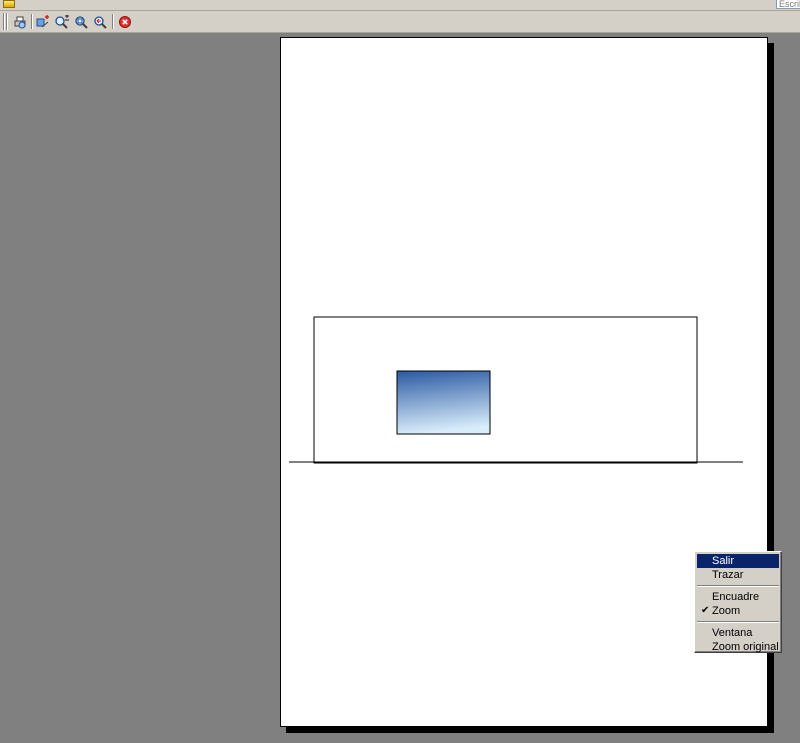 This screenshot has width=800, height=743. I want to click on menu-item-zoom-label: Zoom, so click(726, 611).